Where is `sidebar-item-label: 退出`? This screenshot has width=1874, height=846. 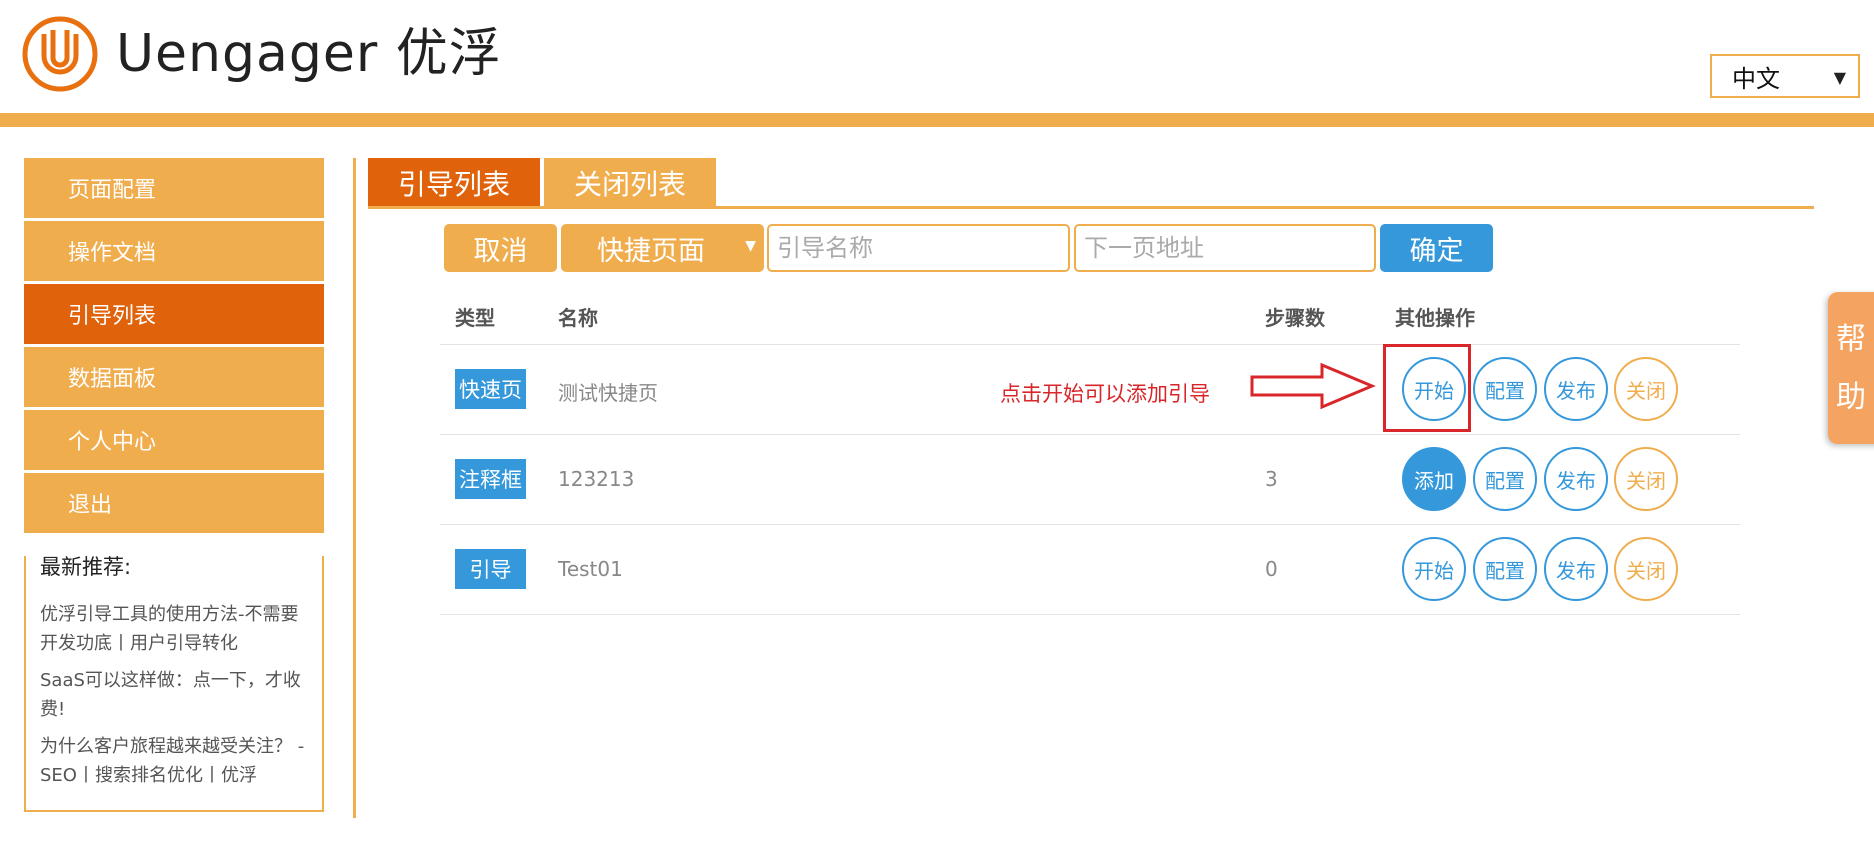
sidebar-item-label: 退出 is located at coordinates (90, 505).